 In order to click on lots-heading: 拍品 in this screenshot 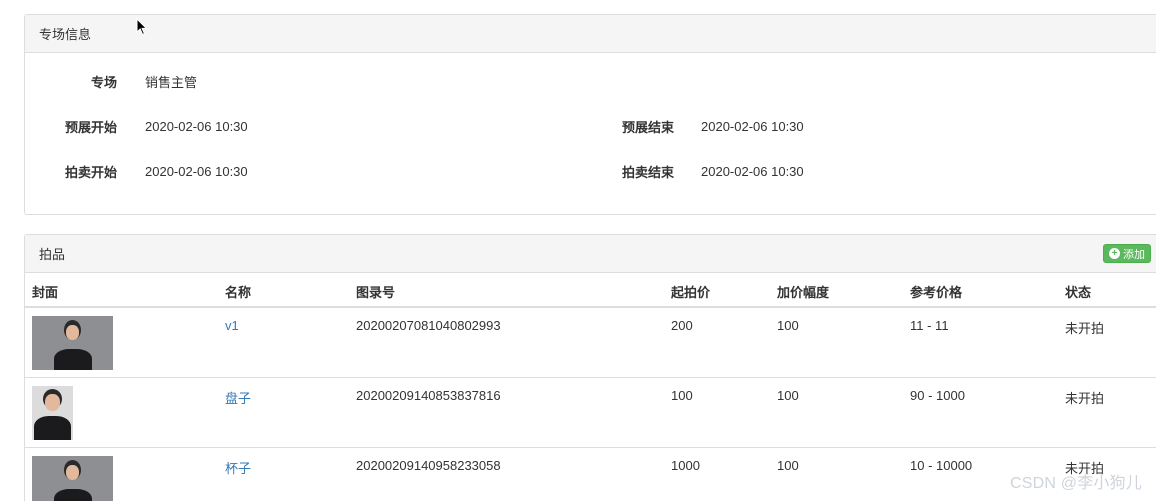, I will do `click(590, 254)`.